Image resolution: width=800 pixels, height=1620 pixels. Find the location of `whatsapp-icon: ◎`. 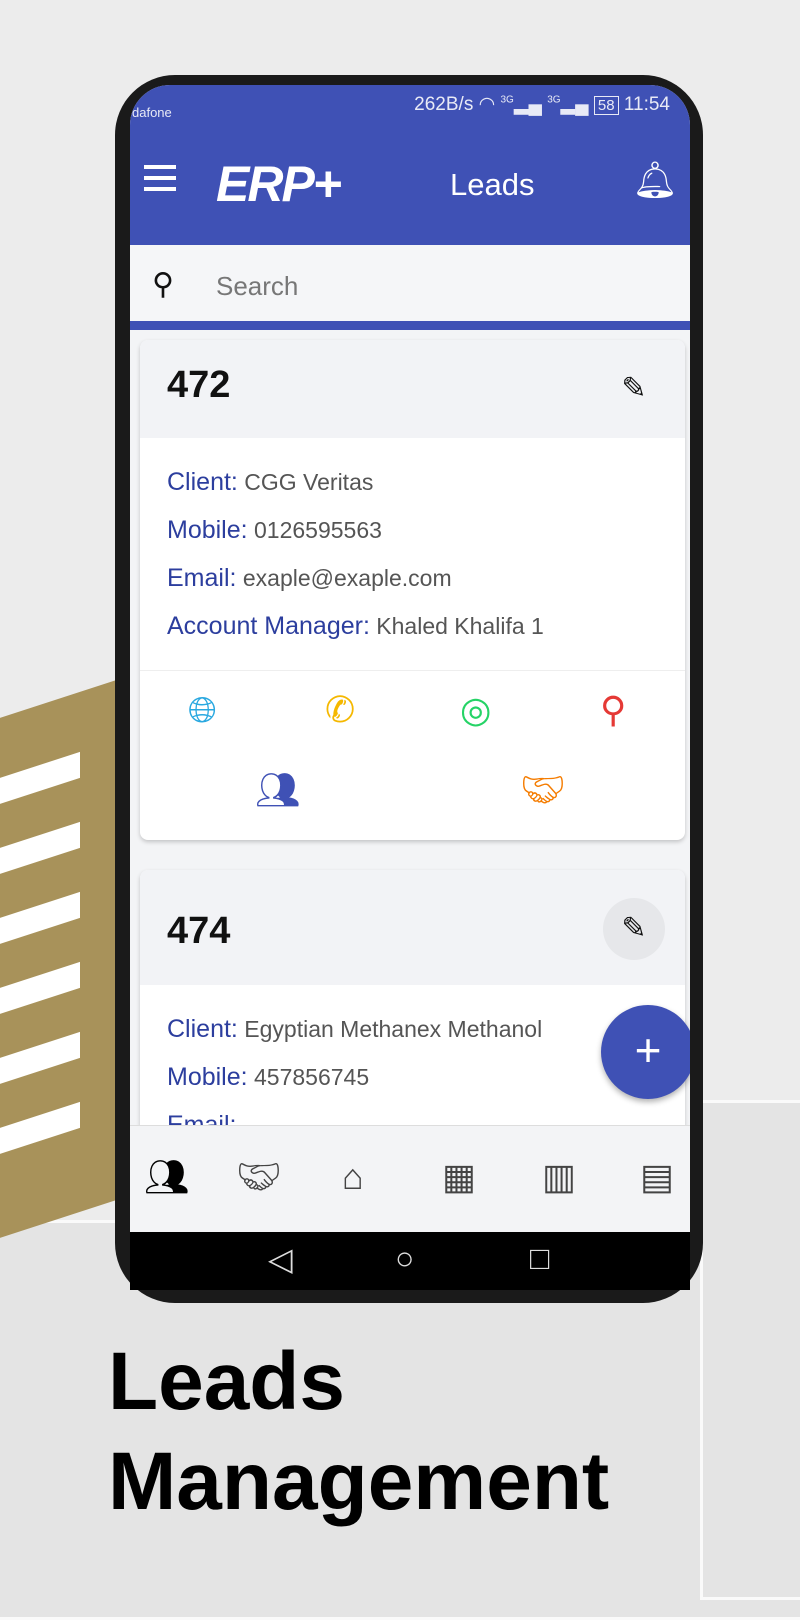

whatsapp-icon: ◎ is located at coordinates (475, 710).